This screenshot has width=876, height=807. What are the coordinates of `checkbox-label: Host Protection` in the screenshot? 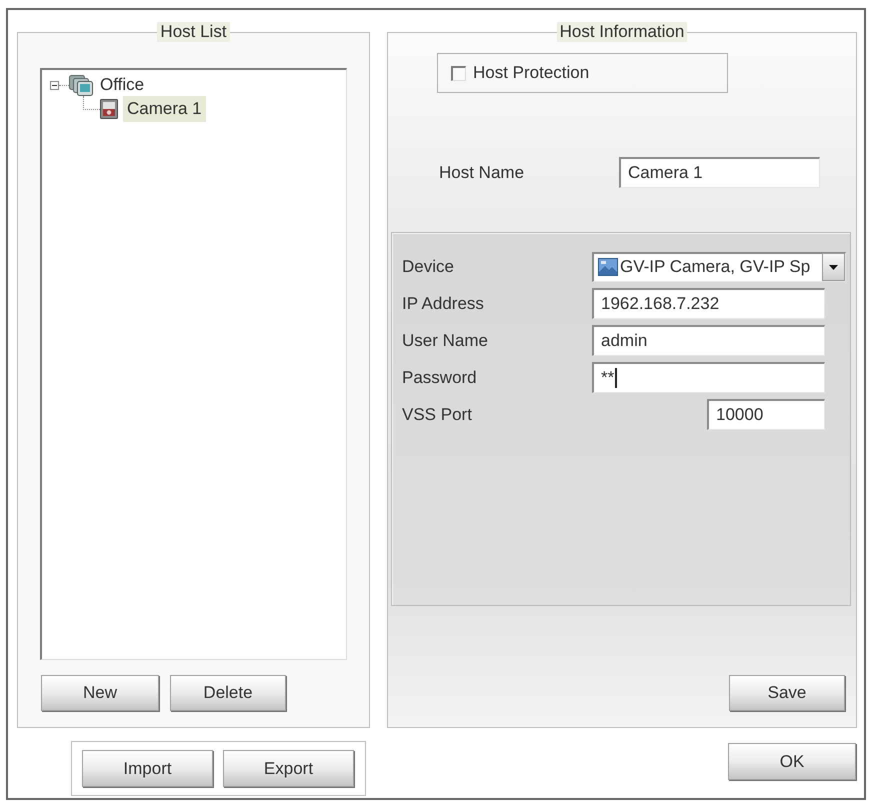 It's located at (531, 73).